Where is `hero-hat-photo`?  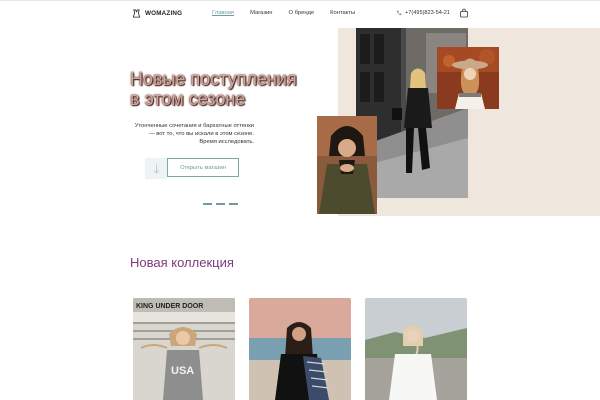
hero-hat-photo is located at coordinates (468, 78).